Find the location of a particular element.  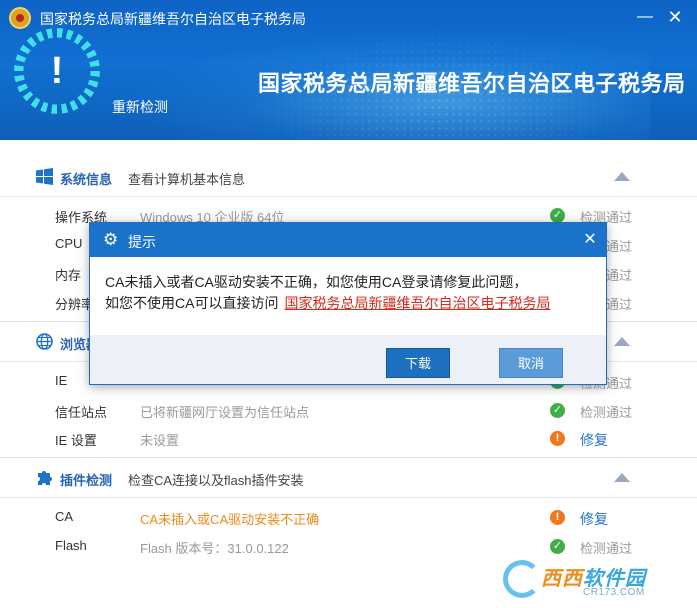

minimize-button: — is located at coordinates (645, 17).